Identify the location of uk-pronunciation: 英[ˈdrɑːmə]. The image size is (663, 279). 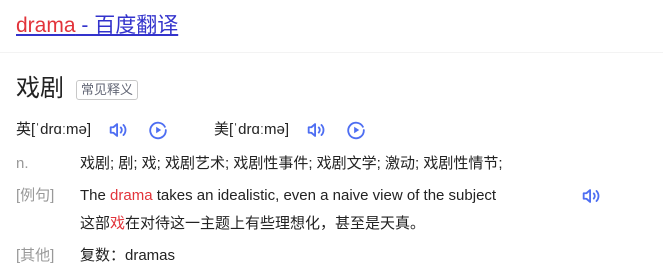
(92, 130).